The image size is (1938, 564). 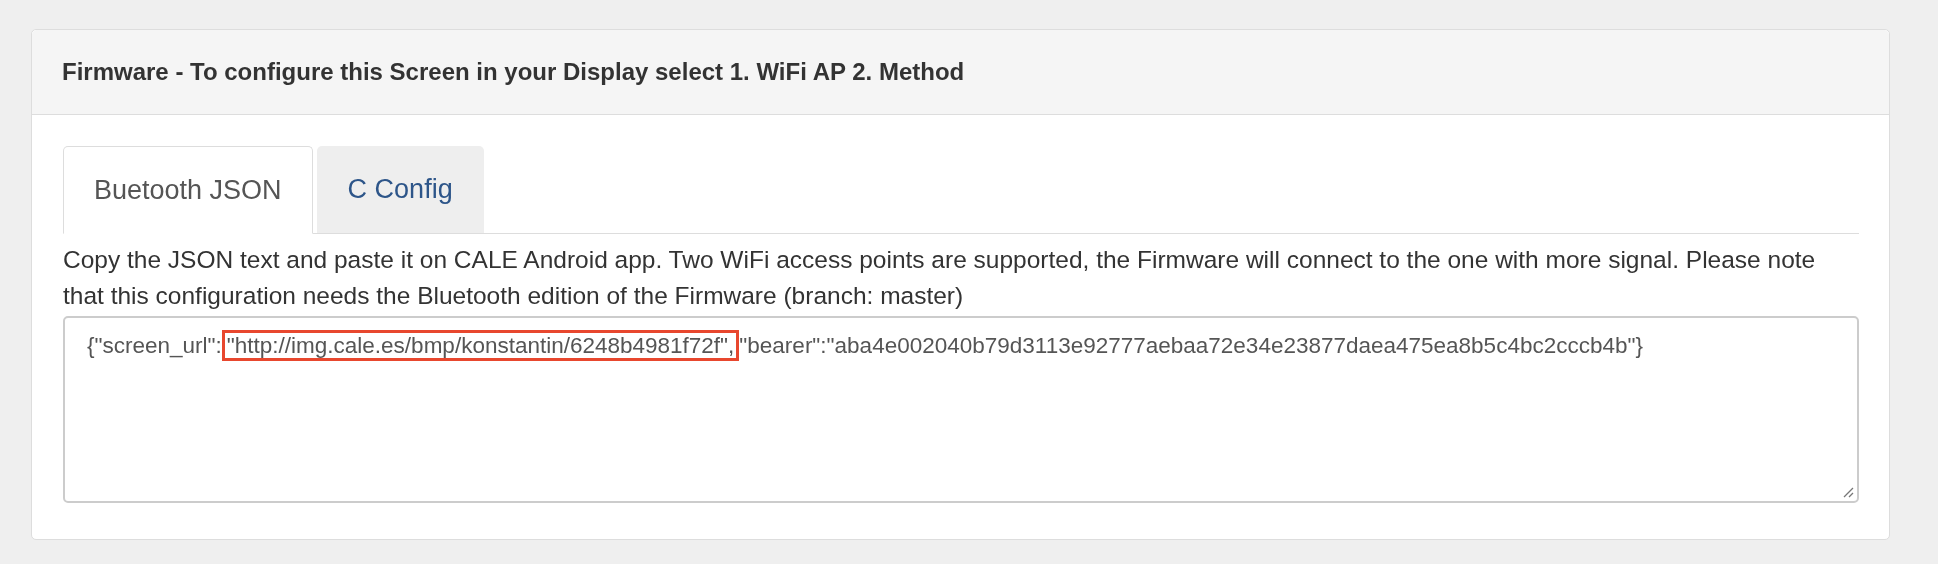 I want to click on highlight-box: "http://img.cale.es/bmp/konstantin/6248b4981f72f",, so click(x=480, y=345).